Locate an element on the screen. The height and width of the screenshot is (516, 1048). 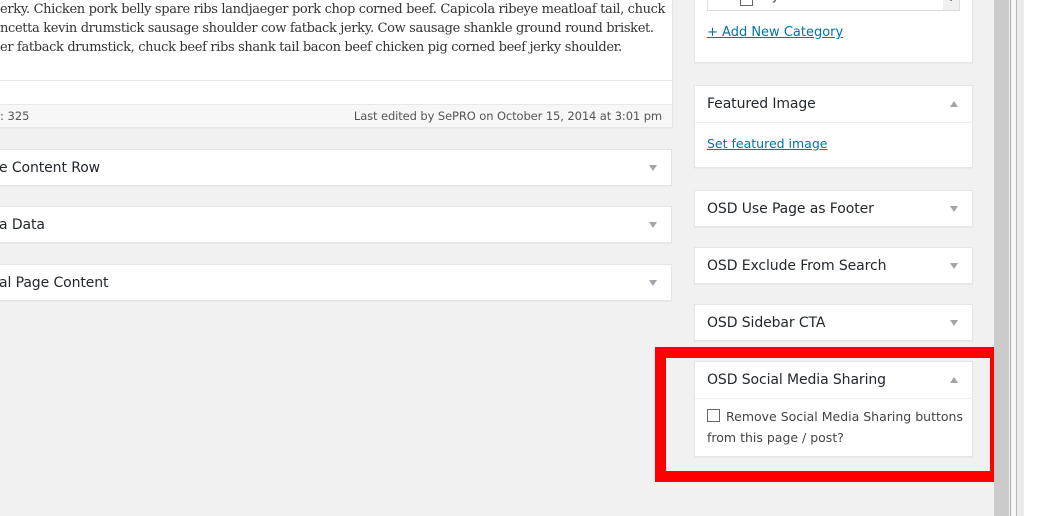
metabox-title: OSD Social Media Sharing is located at coordinates (796, 380).